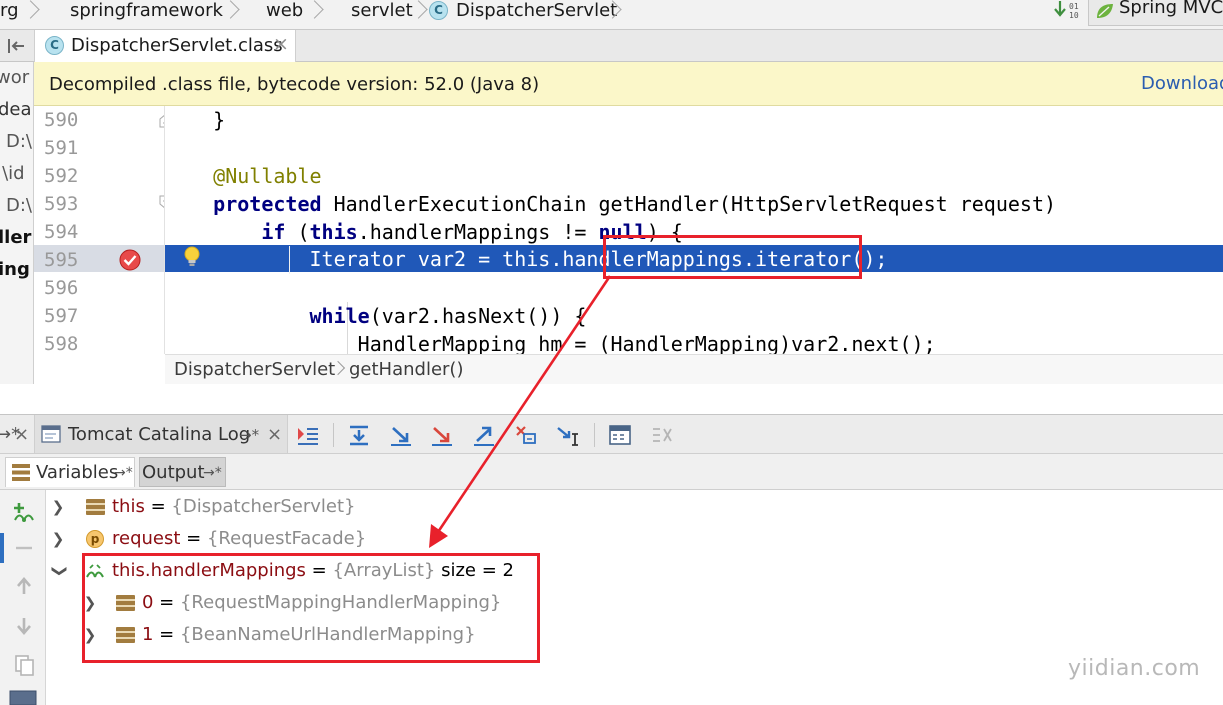 The width and height of the screenshot is (1223, 705). Describe the element at coordinates (284, 11) in the screenshot. I see `breadcrumb-item-web: web` at that location.